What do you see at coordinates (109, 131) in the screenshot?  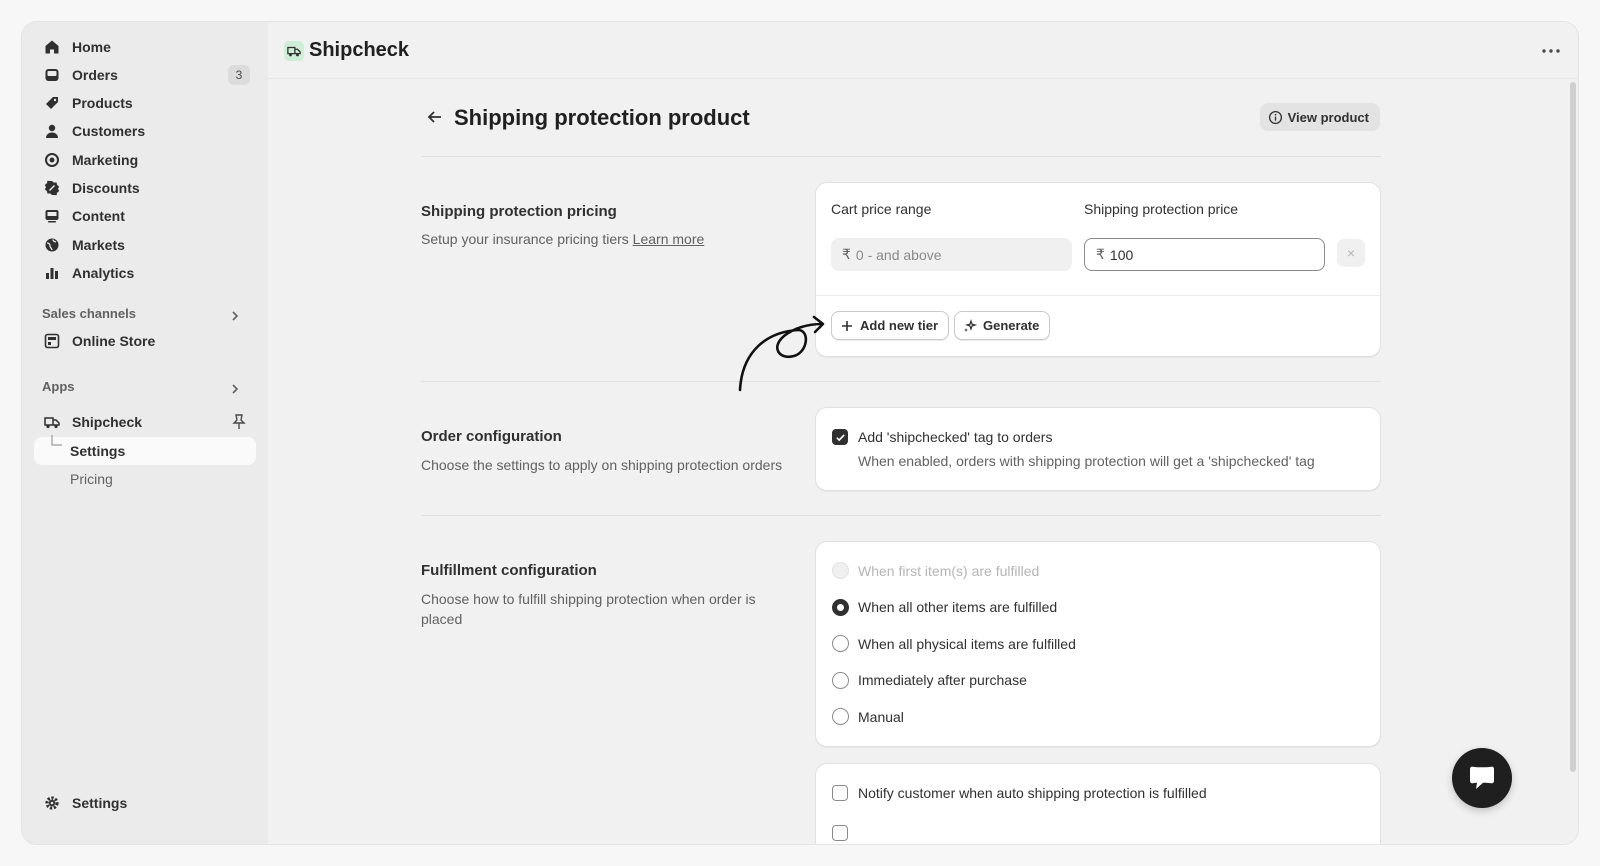 I see `sidebar-item-label: Customers` at bounding box center [109, 131].